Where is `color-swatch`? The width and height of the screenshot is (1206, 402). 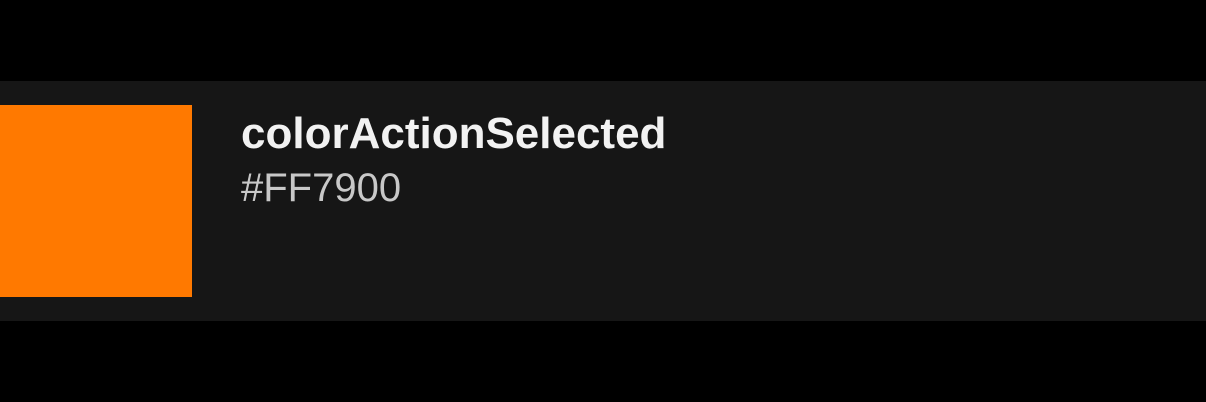 color-swatch is located at coordinates (96, 201).